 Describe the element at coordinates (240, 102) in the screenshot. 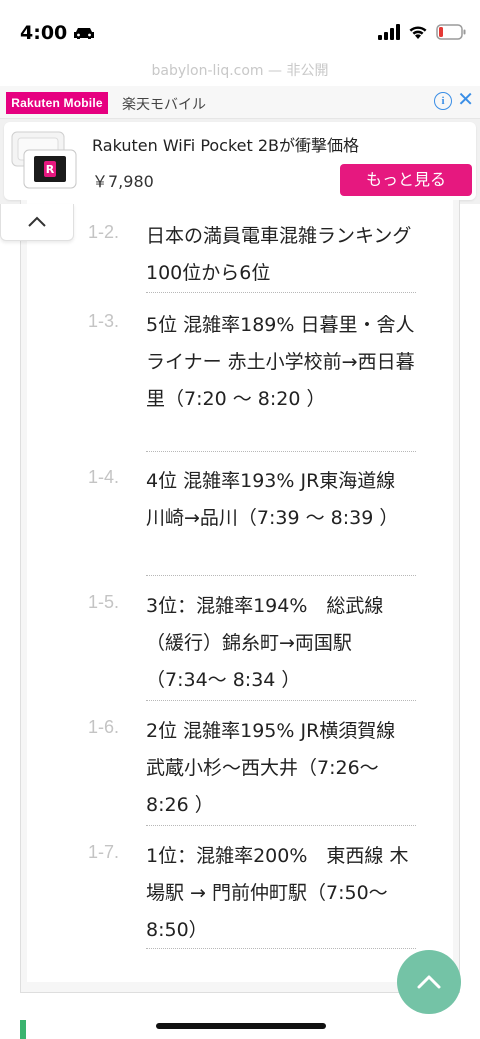

I see `ad-header: Rakuten Mobile 楽天モバイル i ✕` at that location.